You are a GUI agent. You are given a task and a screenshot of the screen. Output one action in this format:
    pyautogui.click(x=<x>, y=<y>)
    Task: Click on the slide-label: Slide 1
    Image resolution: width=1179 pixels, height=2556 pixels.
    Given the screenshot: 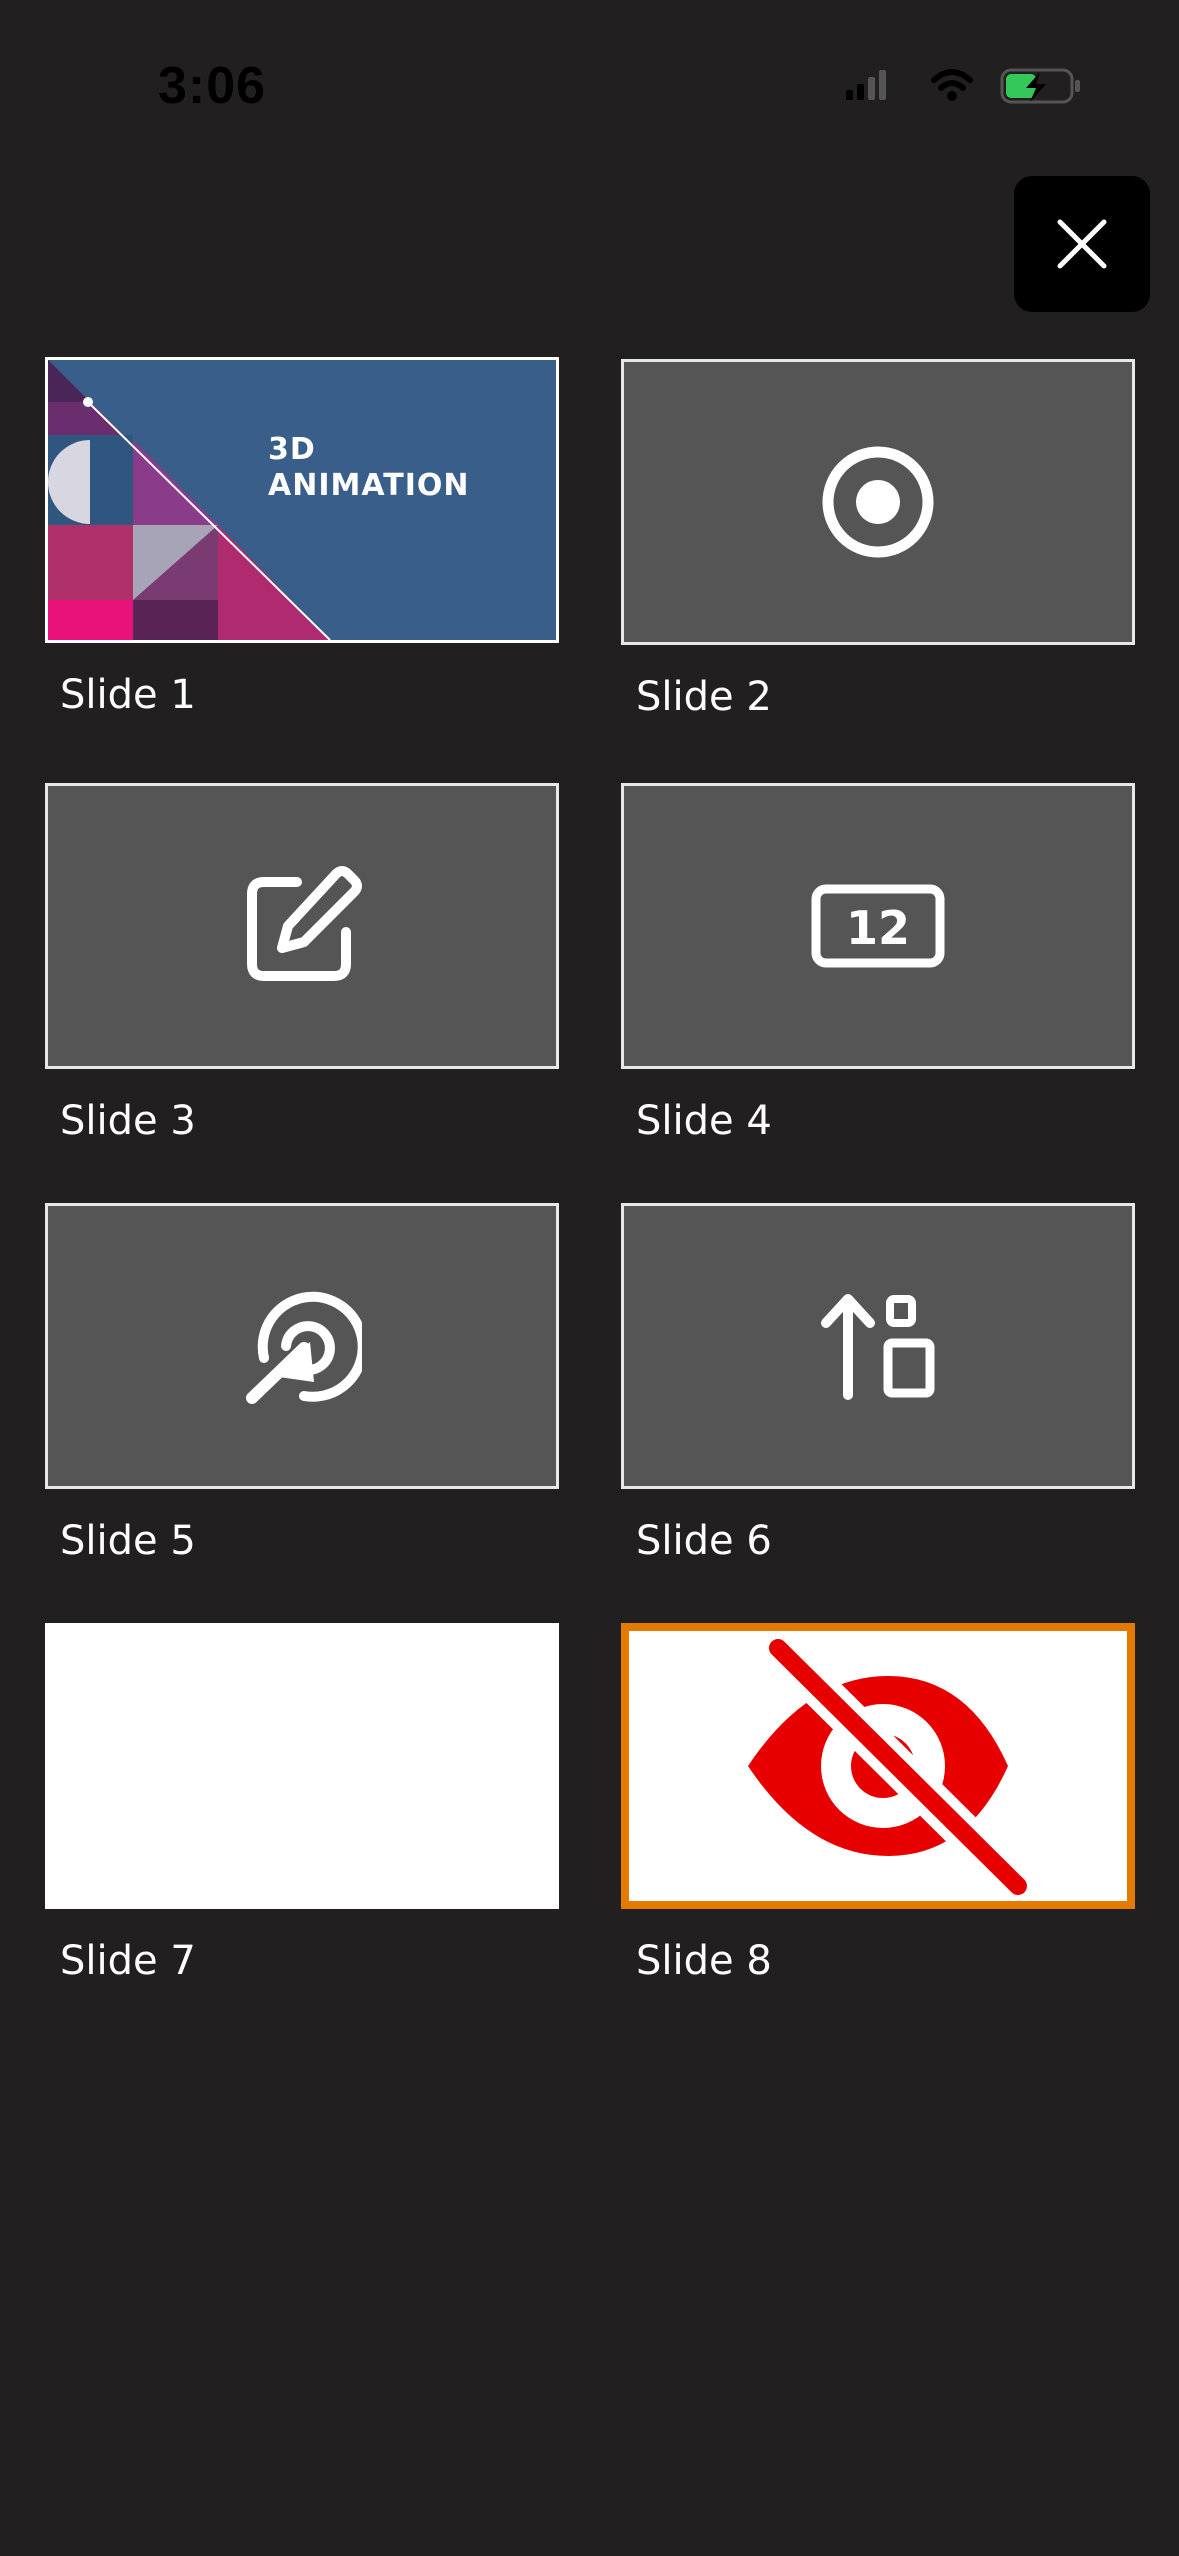 What is the action you would take?
    pyautogui.click(x=128, y=695)
    